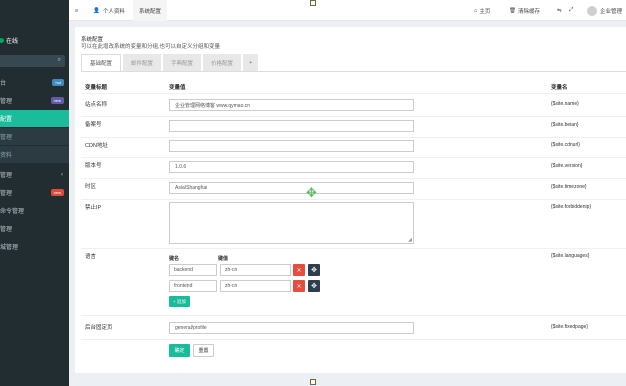 The height and width of the screenshot is (386, 626). I want to click on search-icon: ⌕, so click(59, 60).